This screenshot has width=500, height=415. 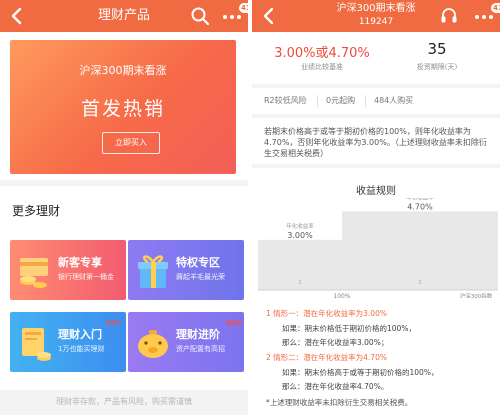 What do you see at coordinates (123, 70) in the screenshot?
I see `banner-subtitle: 沪深300期末看涨` at bounding box center [123, 70].